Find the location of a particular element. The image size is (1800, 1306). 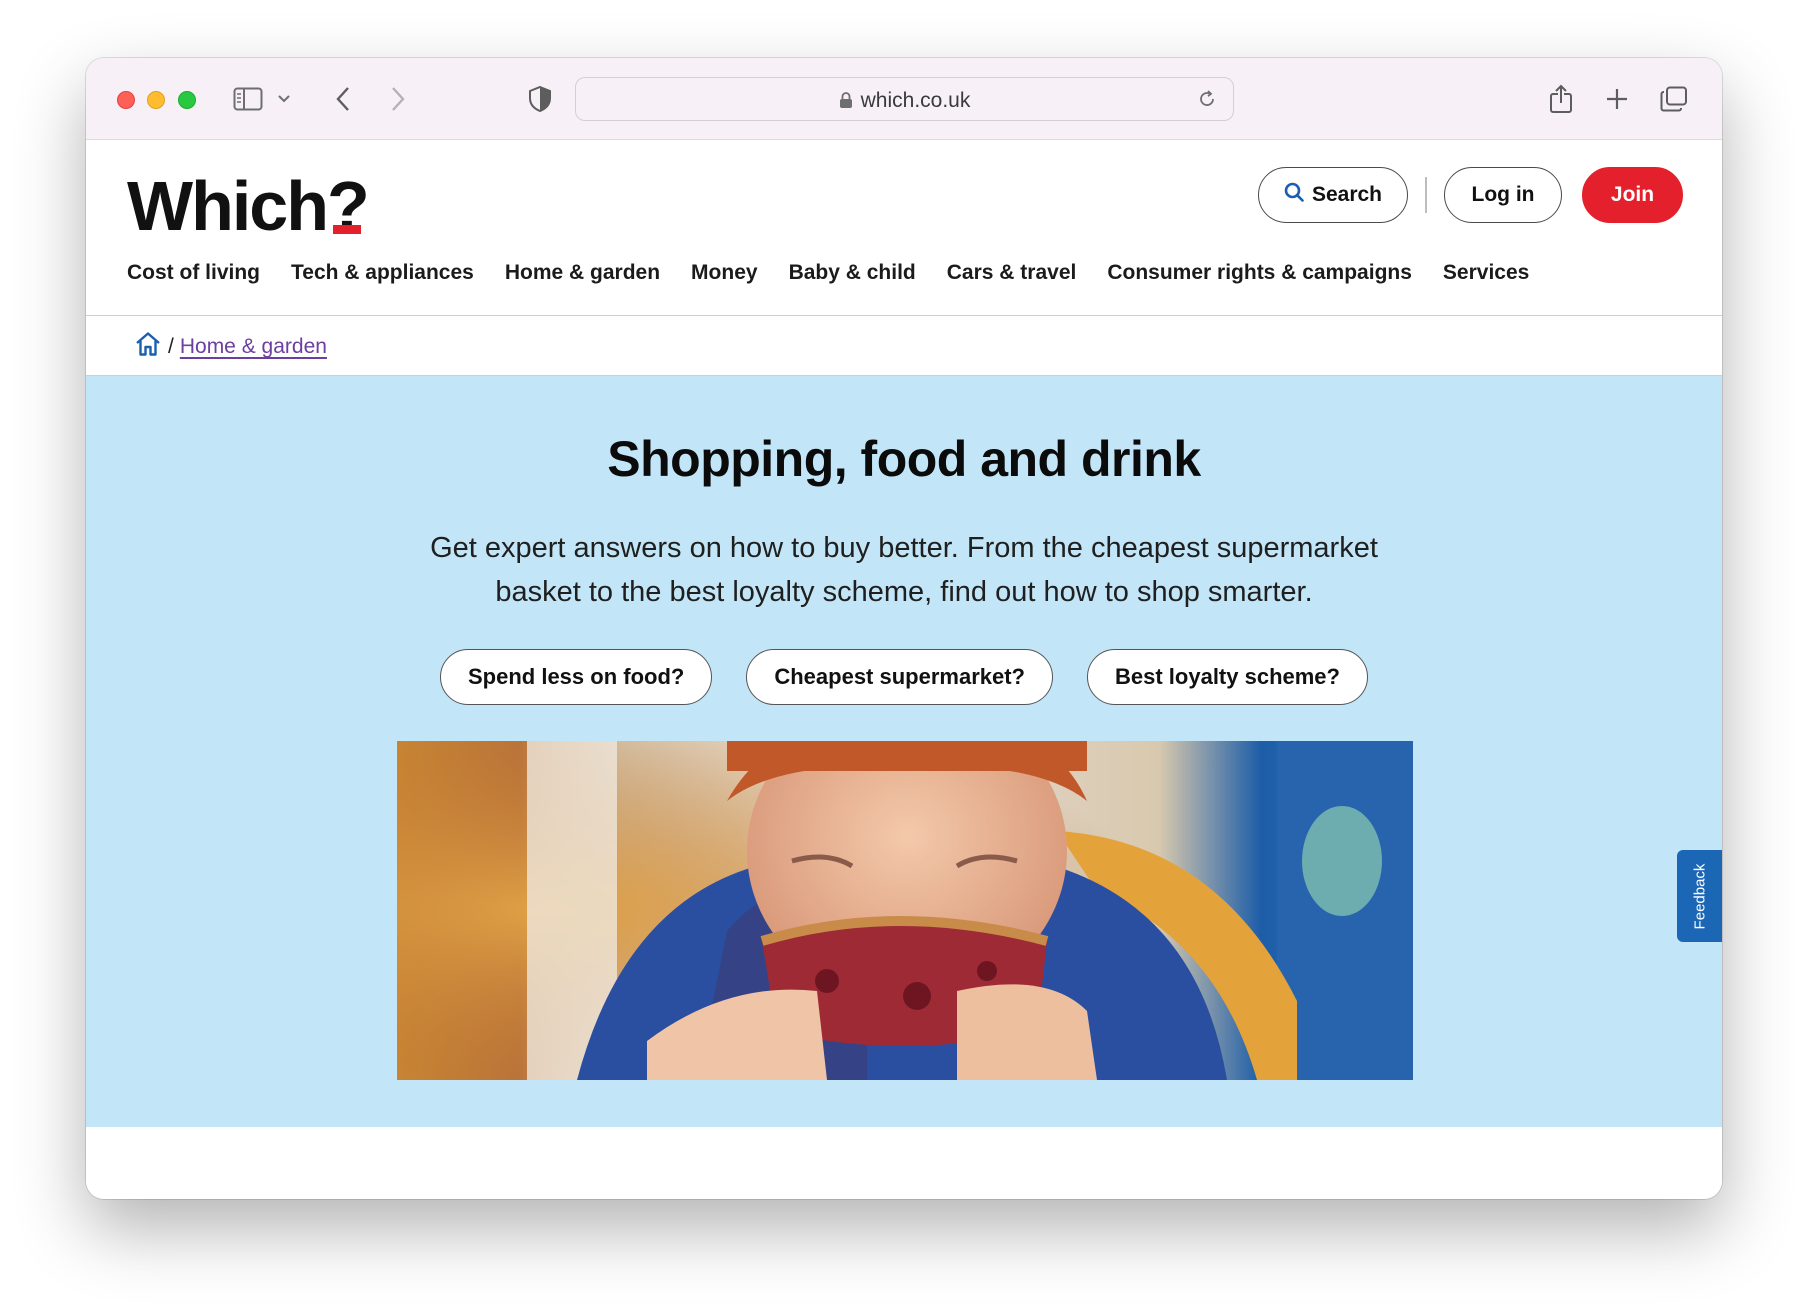

url-text: which.co.uk is located at coordinates (915, 100).